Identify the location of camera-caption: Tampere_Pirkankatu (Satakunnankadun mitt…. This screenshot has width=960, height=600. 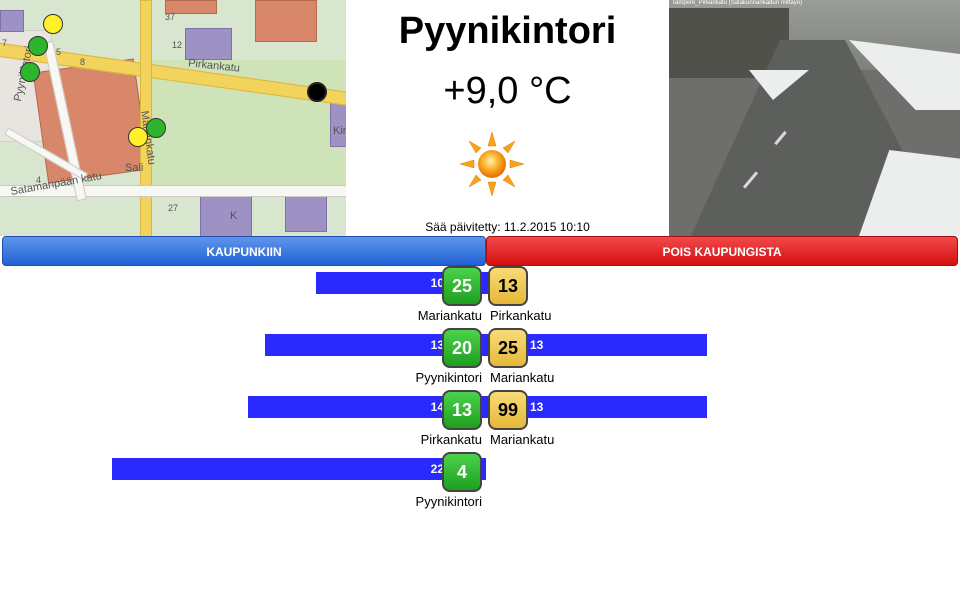
(737, 3).